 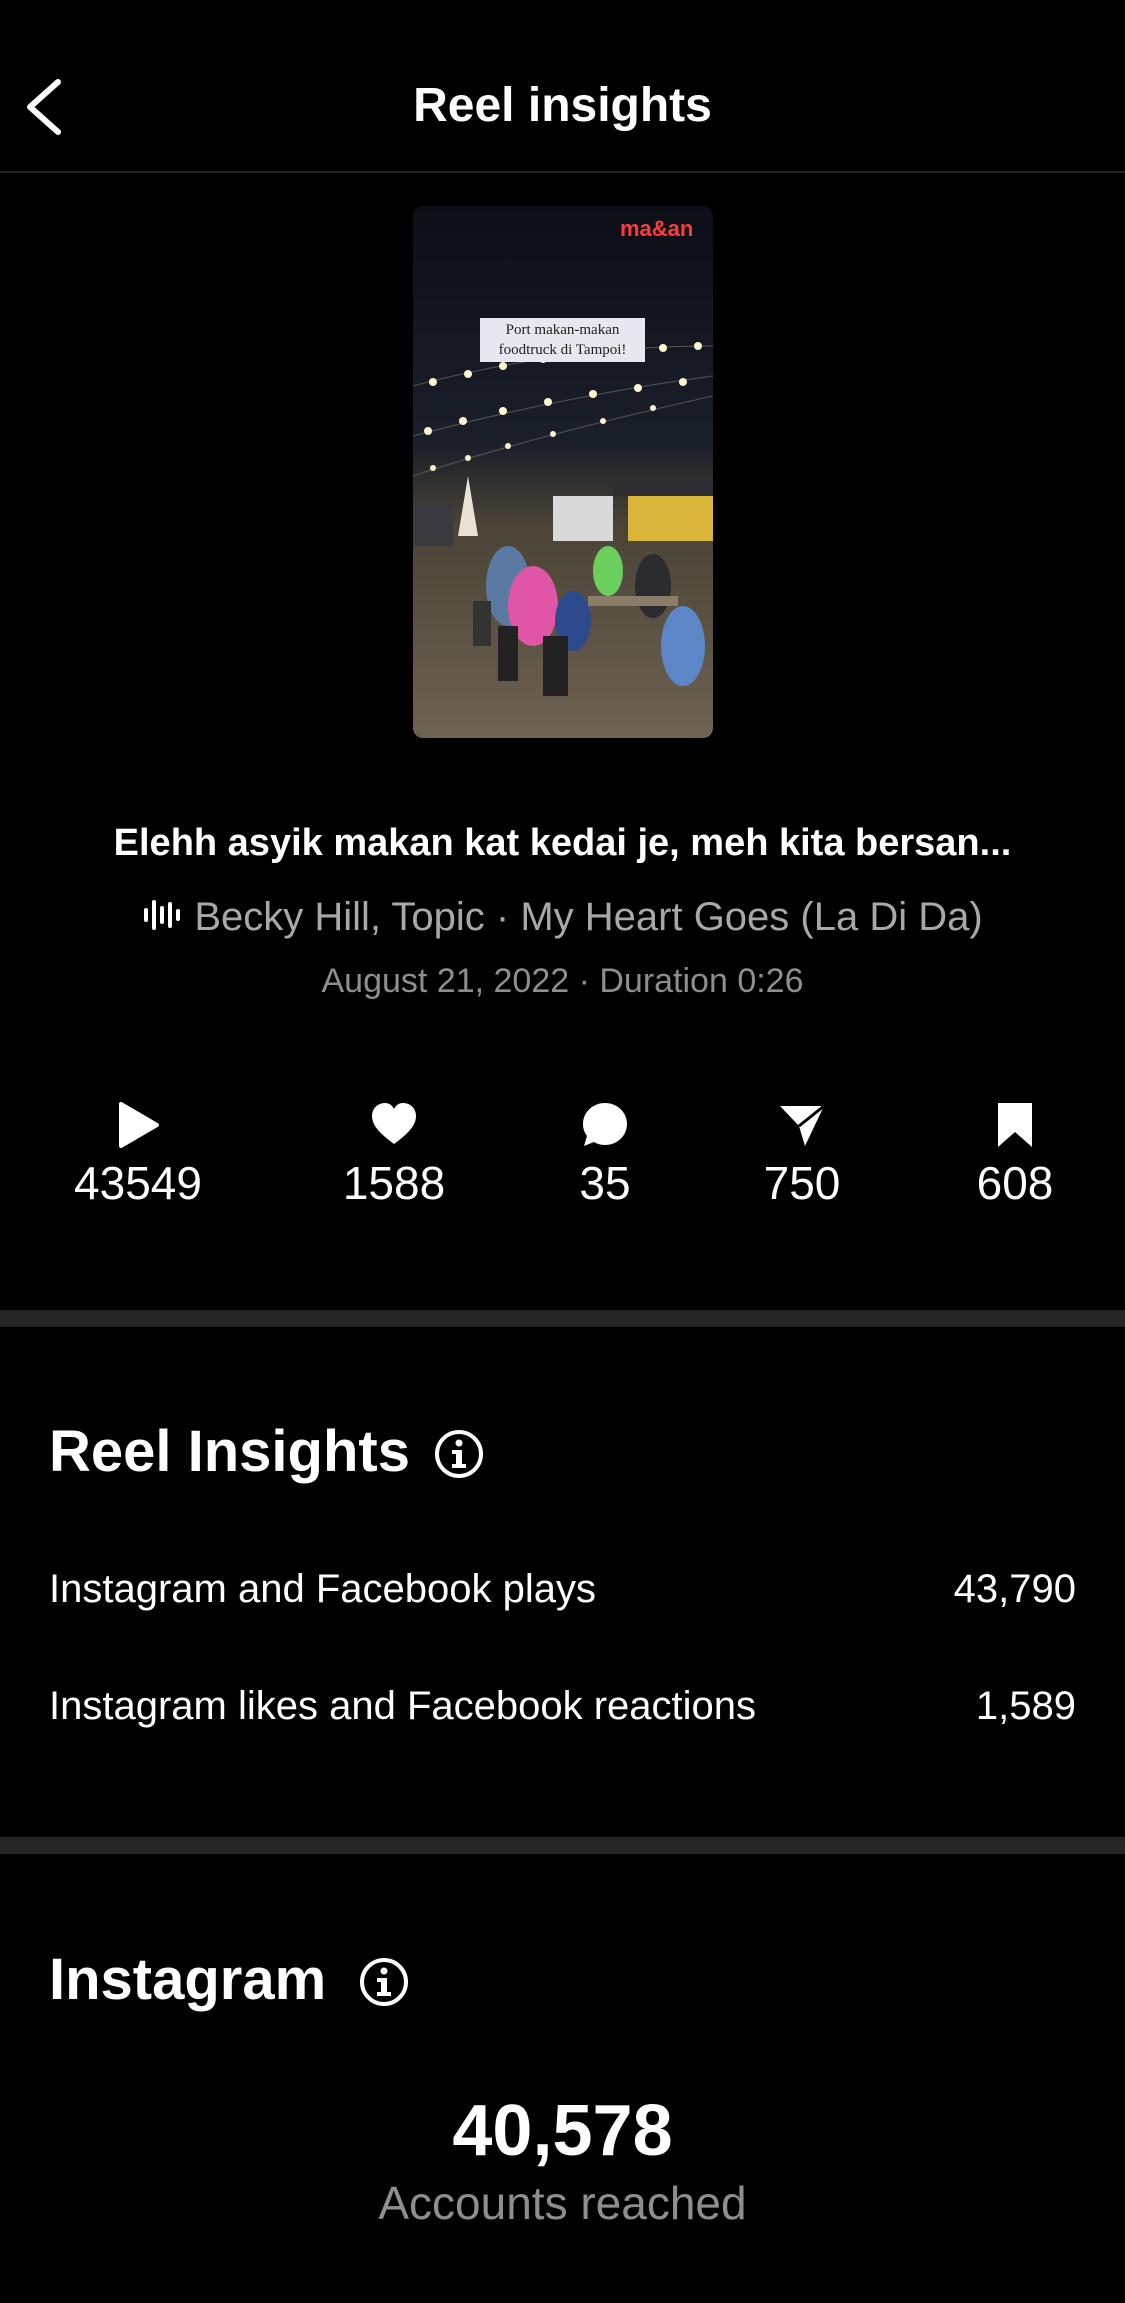 What do you see at coordinates (394, 1123) in the screenshot?
I see `heart-icon` at bounding box center [394, 1123].